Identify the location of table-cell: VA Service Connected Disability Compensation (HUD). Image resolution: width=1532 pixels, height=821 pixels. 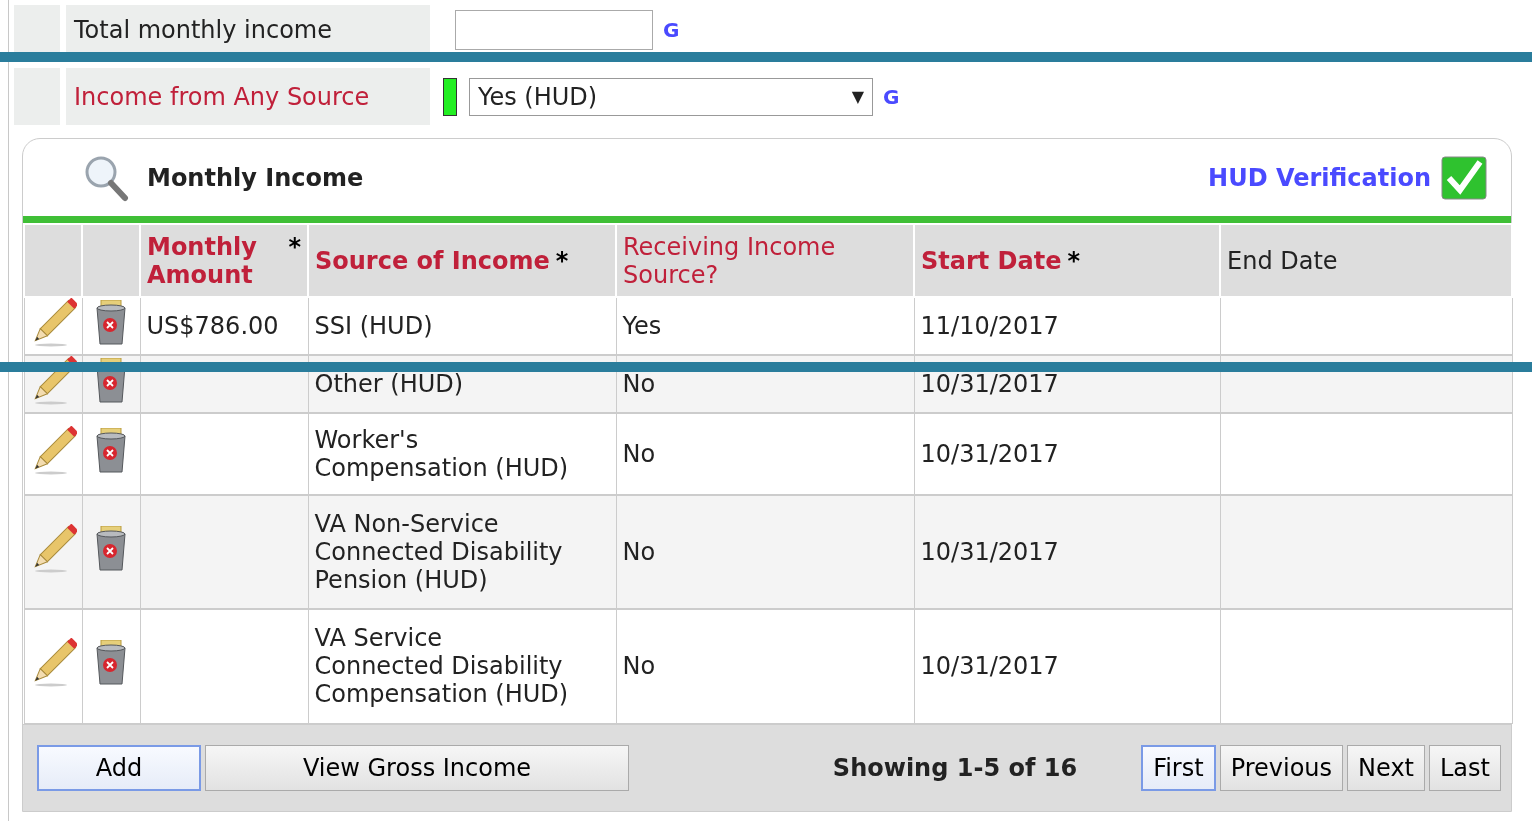
(441, 666).